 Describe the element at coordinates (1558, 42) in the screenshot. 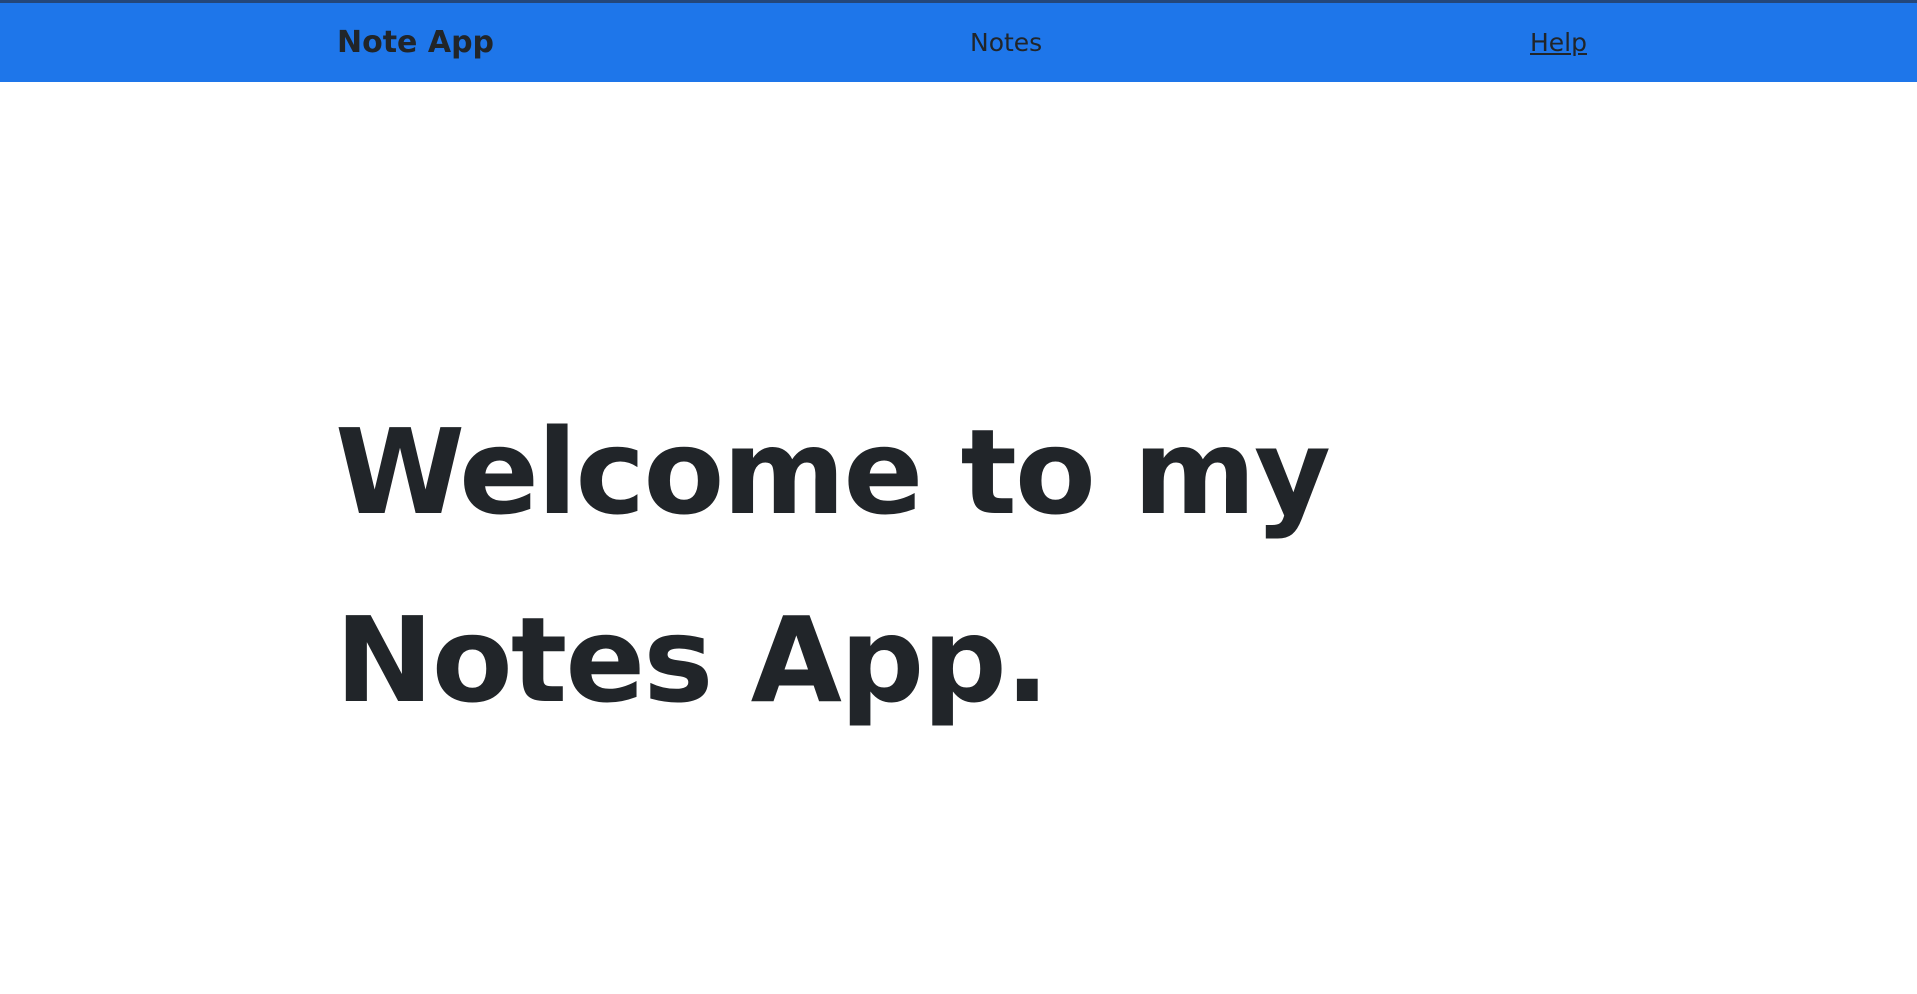

I see `nav-link-help: Help` at that location.